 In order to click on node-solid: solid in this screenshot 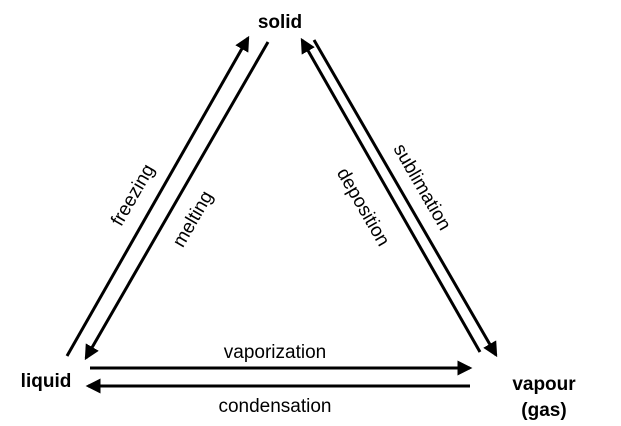, I will do `click(280, 22)`.